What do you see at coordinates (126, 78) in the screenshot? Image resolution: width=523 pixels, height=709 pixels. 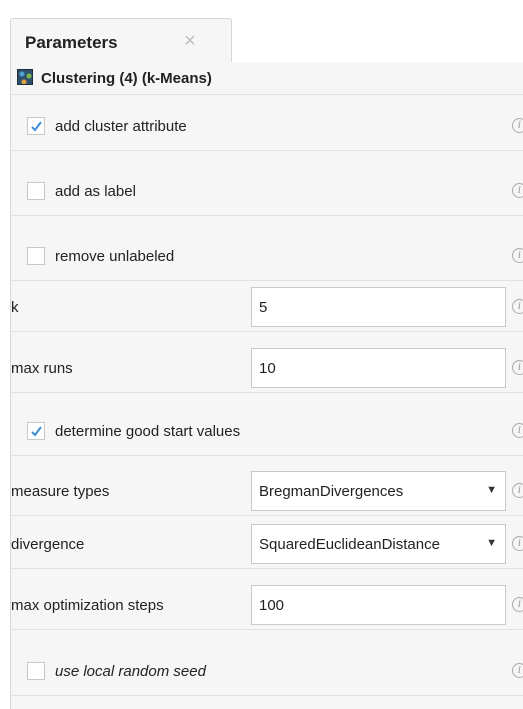 I see `operator-title: Clustering (4) (k-Means)` at bounding box center [126, 78].